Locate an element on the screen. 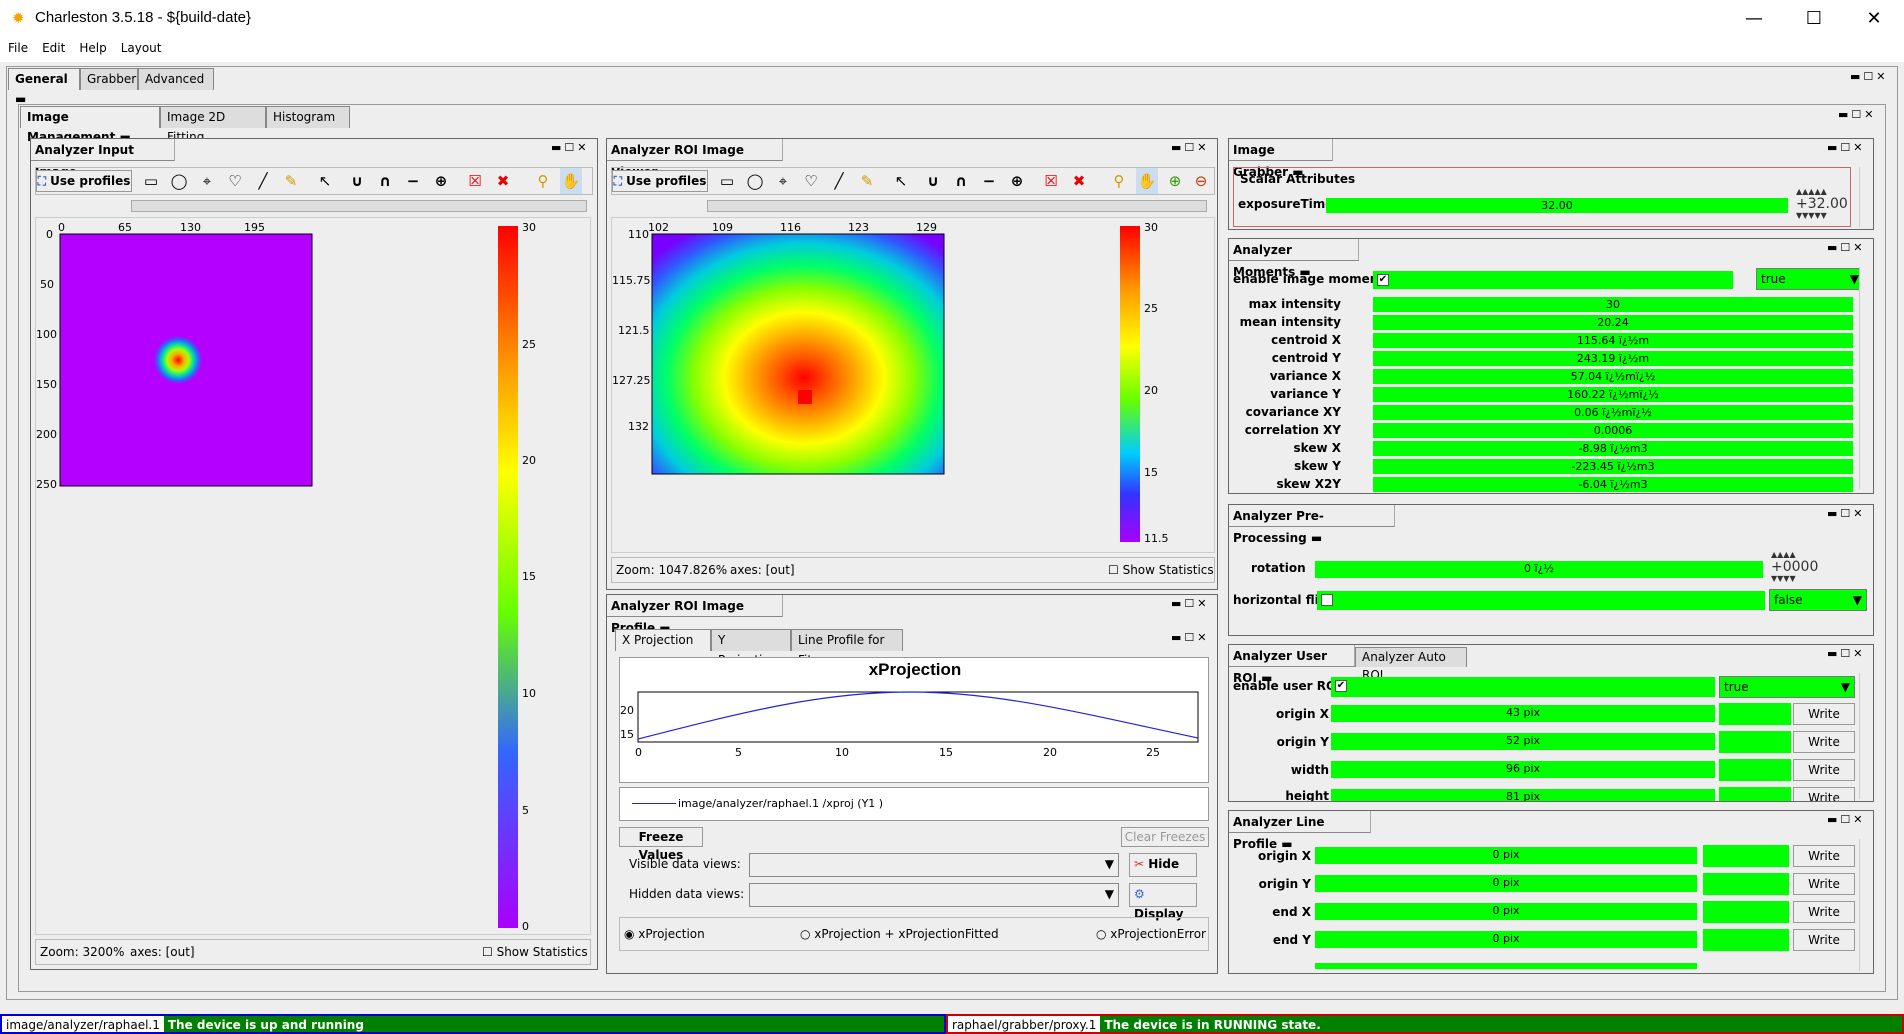 This screenshot has height=1034, width=1904. visible-views-select: ▼ is located at coordinates (934, 865).